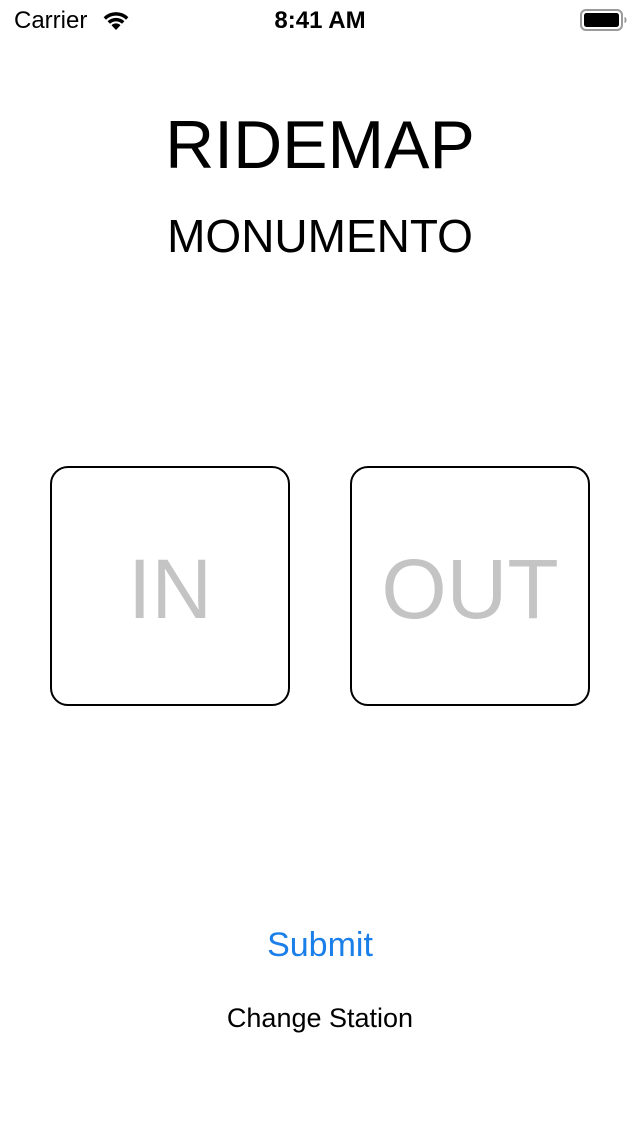 The image size is (640, 1136). I want to click on status-time: 8:41 AM, so click(320, 20).